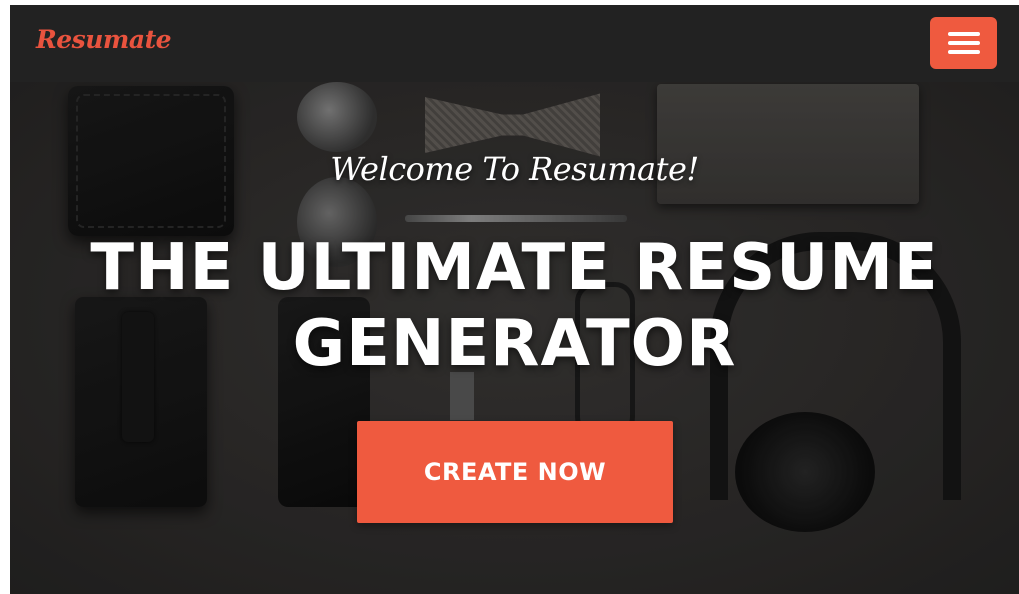 The image size is (1019, 594). What do you see at coordinates (515, 472) in the screenshot?
I see `create-now-button: CREATE NOW` at bounding box center [515, 472].